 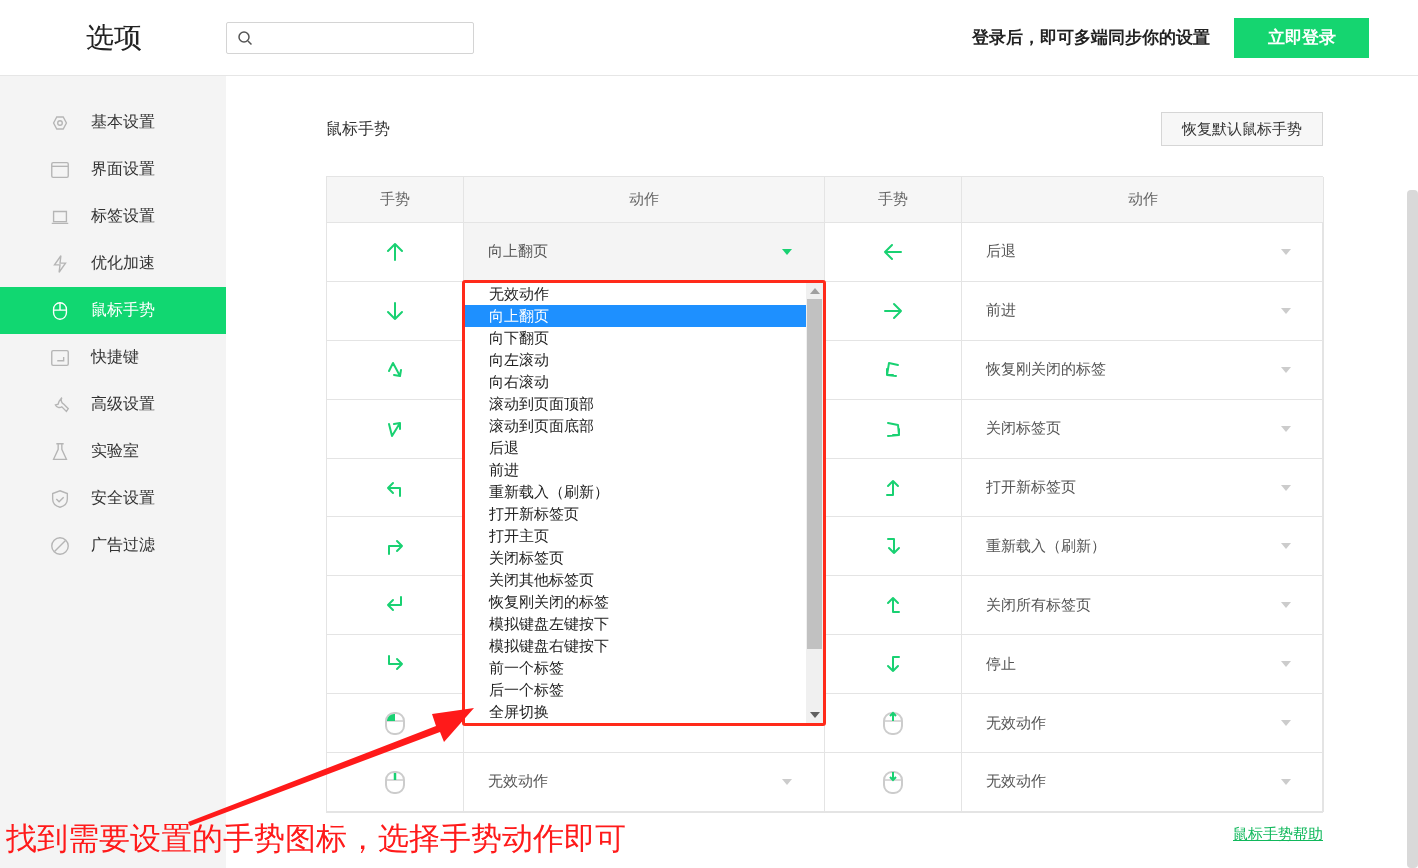 What do you see at coordinates (1142, 429) in the screenshot?
I see `action-select: 关闭标签页` at bounding box center [1142, 429].